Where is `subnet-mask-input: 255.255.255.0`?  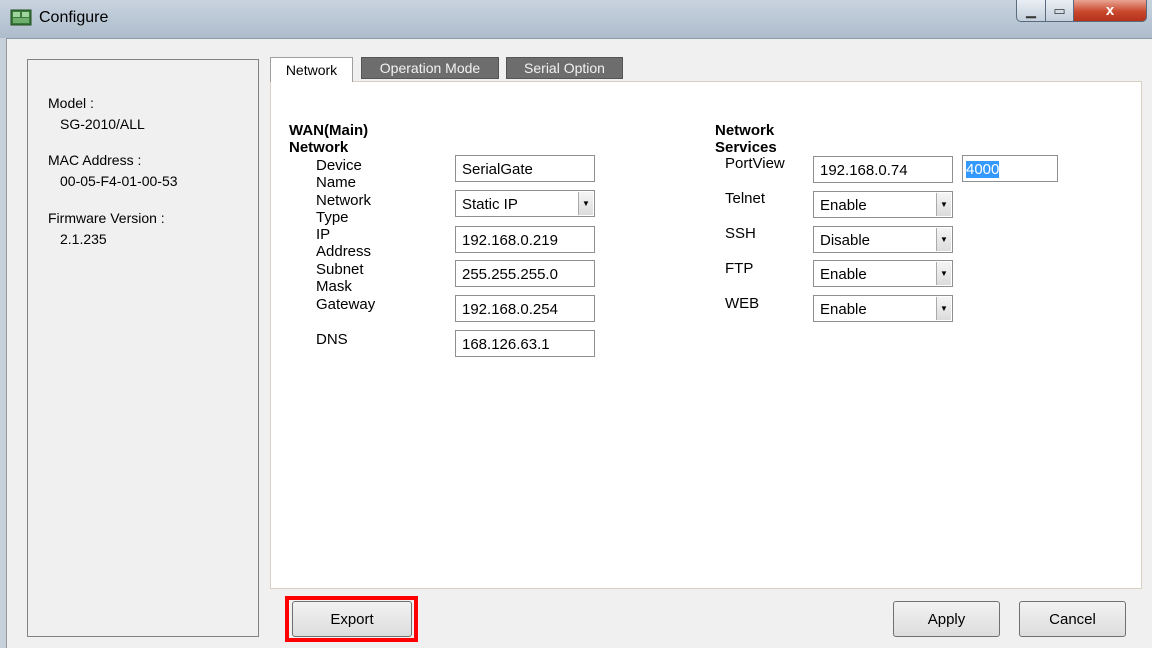
subnet-mask-input: 255.255.255.0 is located at coordinates (525, 273).